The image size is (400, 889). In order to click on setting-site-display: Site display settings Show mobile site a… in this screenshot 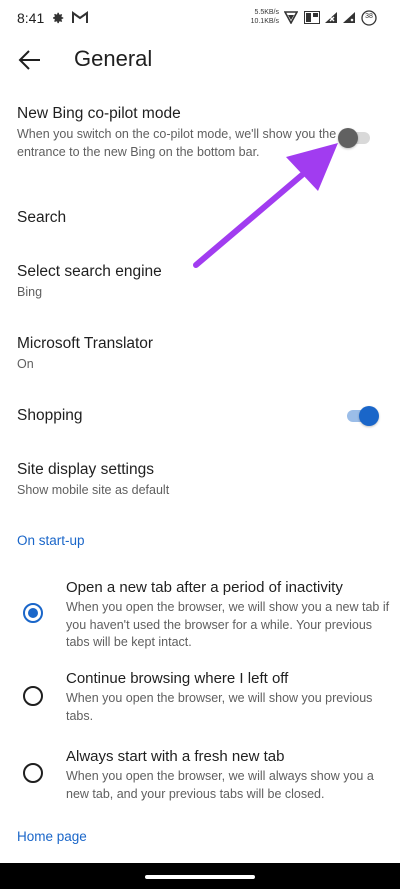, I will do `click(200, 477)`.